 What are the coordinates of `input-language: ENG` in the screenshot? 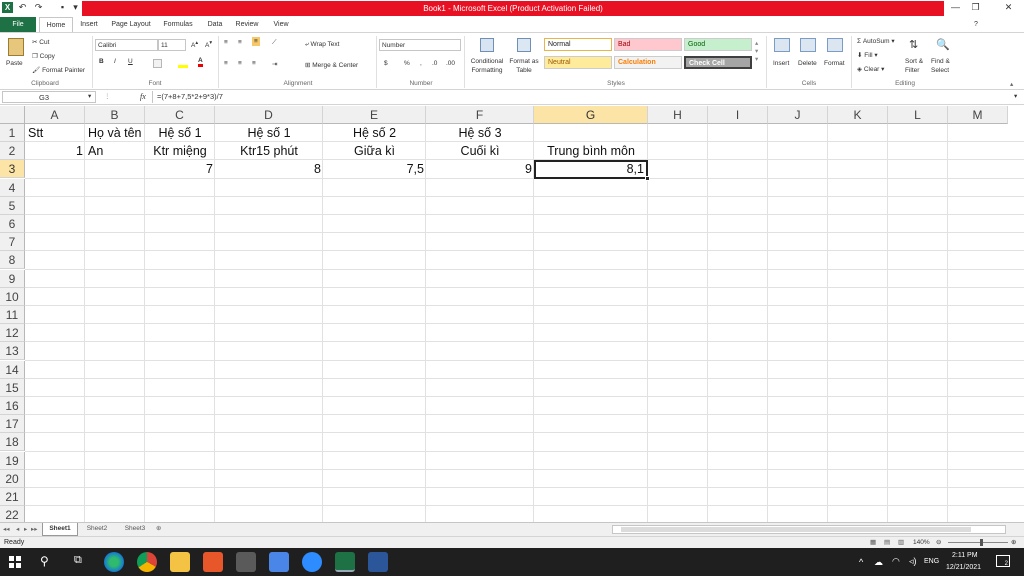 It's located at (931, 561).